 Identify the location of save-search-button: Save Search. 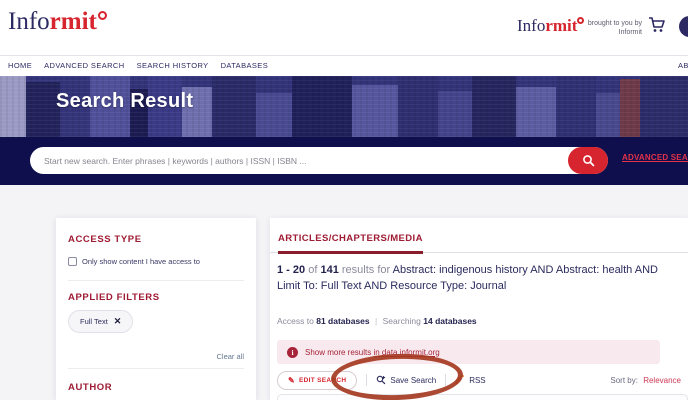
(406, 380).